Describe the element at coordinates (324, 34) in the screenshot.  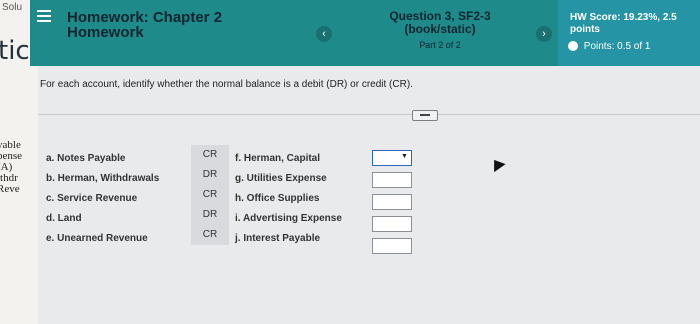
I see `previous-question-button: ‹` at that location.